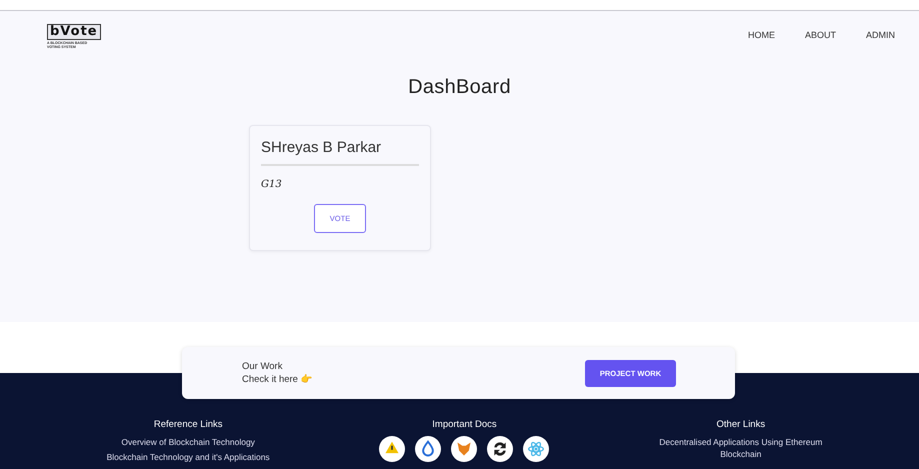 This screenshot has width=919, height=469. Describe the element at coordinates (428, 449) in the screenshot. I see `drop-icon` at that location.